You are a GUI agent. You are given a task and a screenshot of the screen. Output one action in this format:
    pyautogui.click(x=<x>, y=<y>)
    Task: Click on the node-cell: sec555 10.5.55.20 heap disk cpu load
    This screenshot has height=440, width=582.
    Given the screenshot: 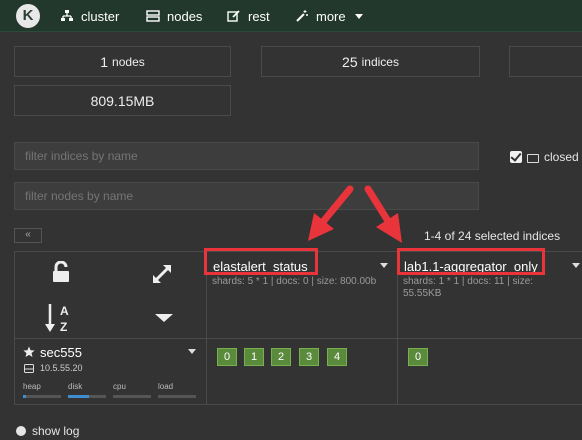 What is the action you would take?
    pyautogui.click(x=110, y=371)
    